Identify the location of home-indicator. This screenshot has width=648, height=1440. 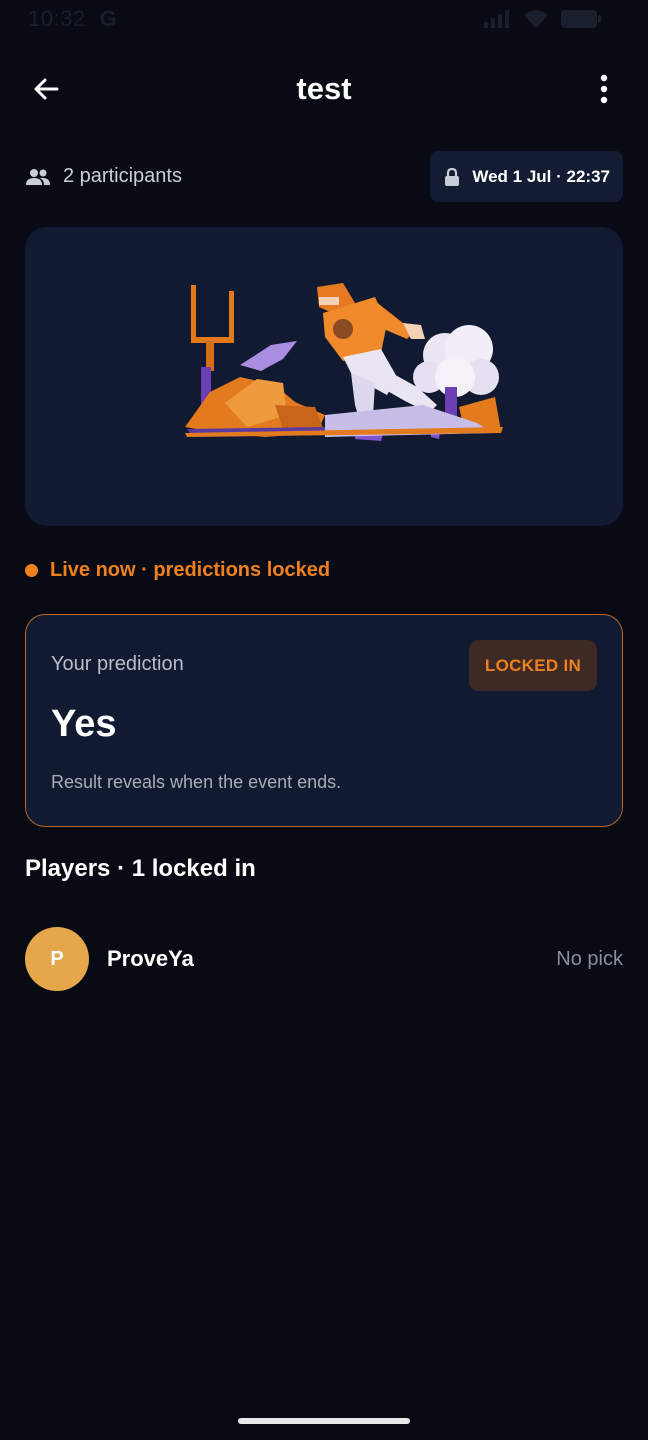
(324, 1421).